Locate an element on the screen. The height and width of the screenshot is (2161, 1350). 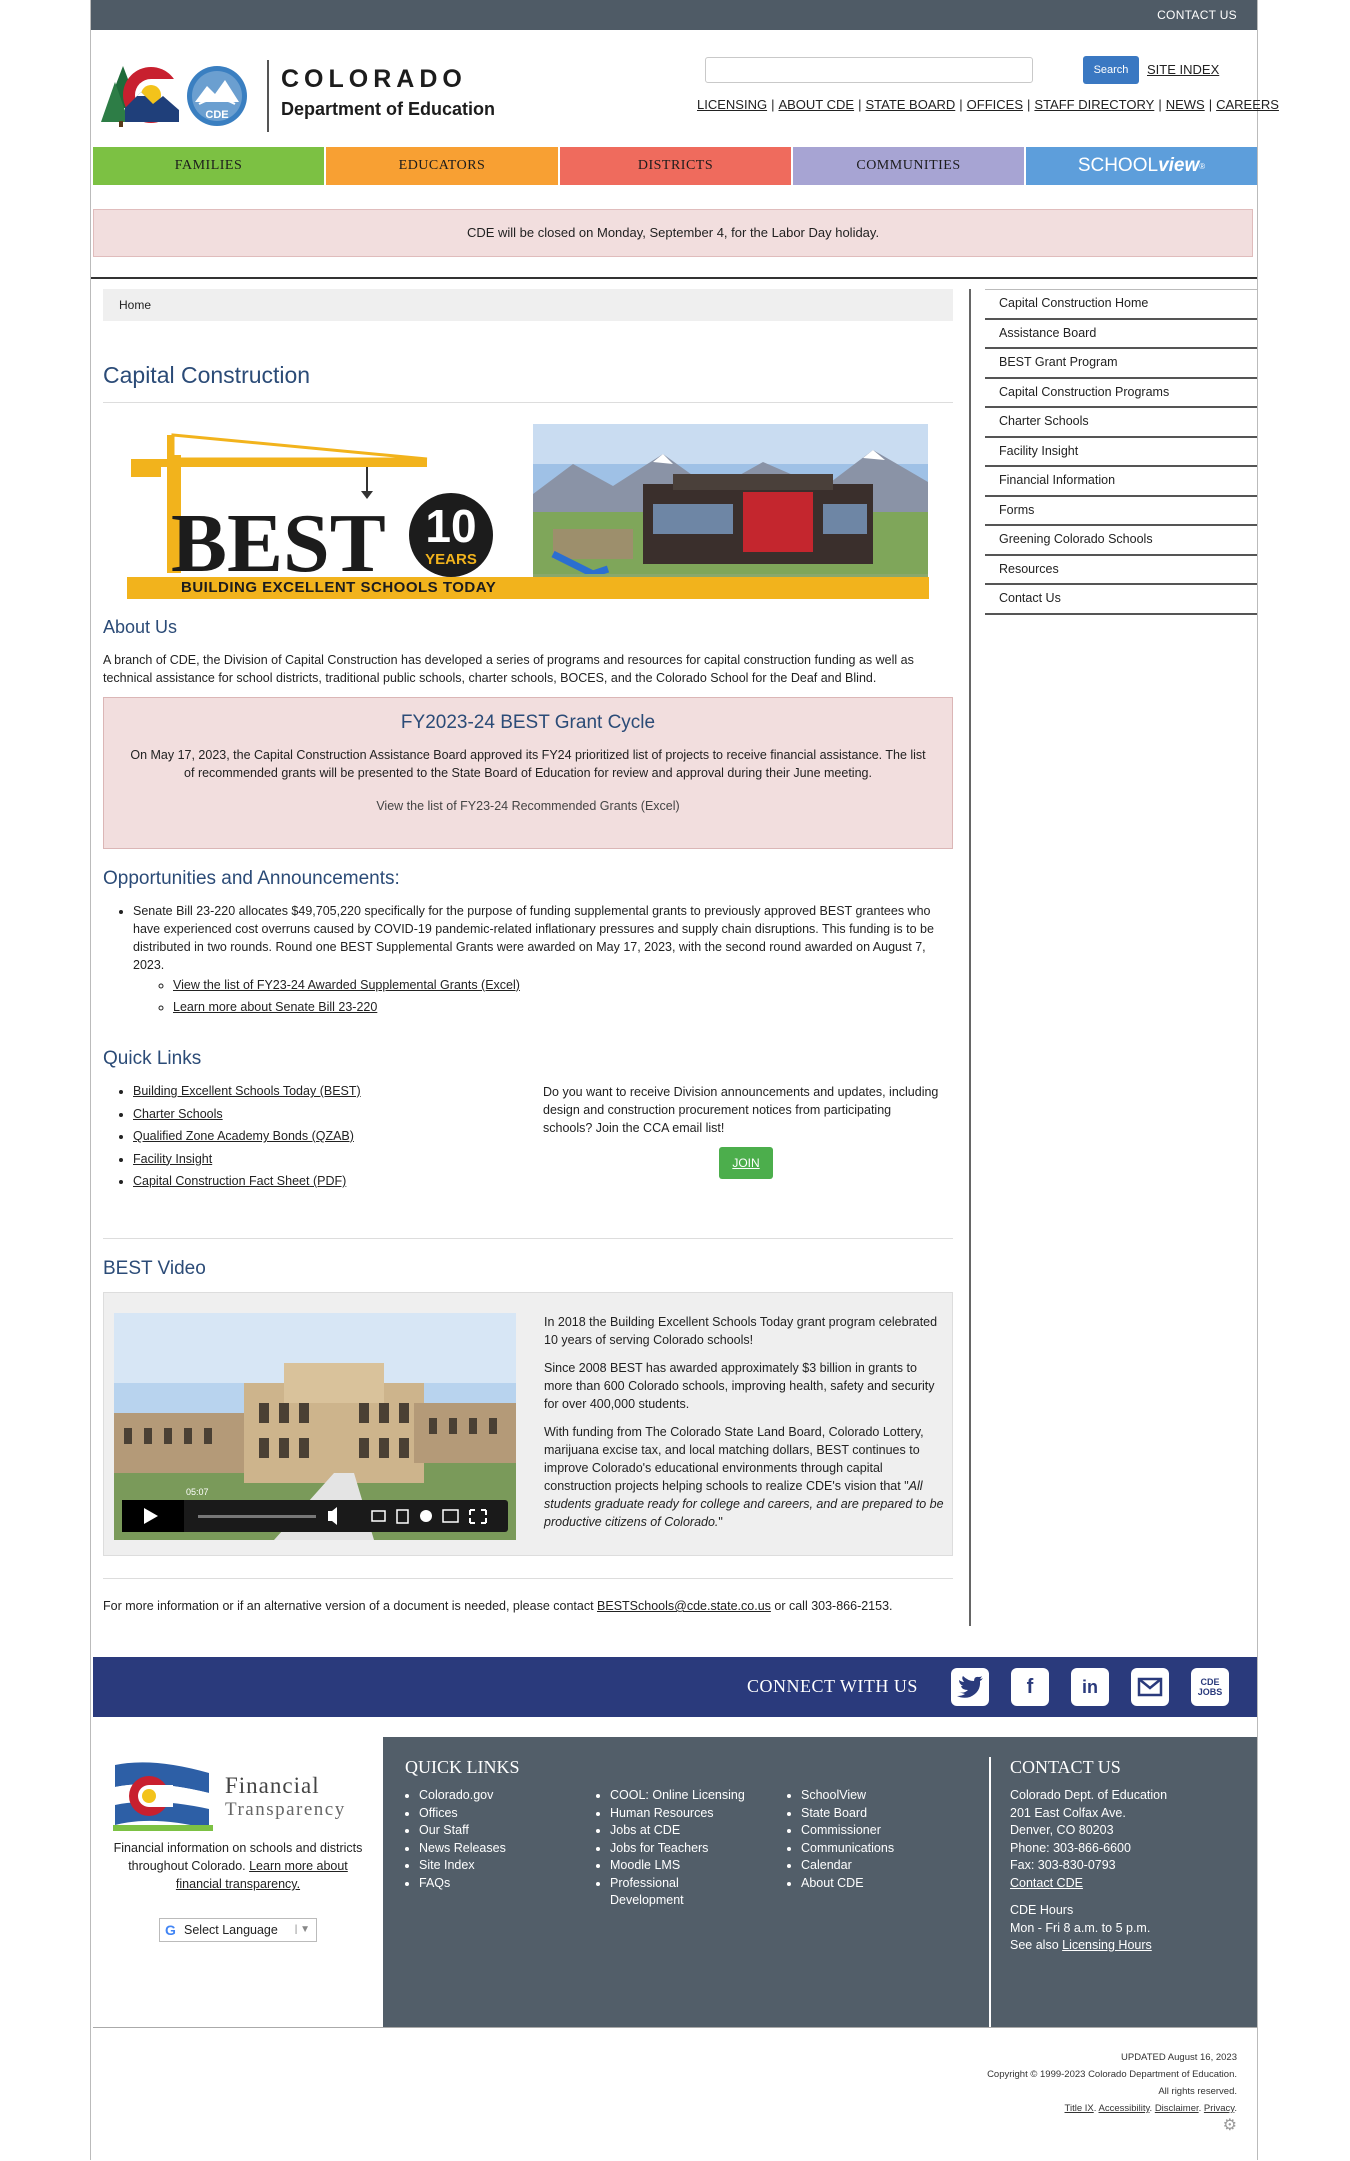
util-link-news: NEWS is located at coordinates (1185, 104).